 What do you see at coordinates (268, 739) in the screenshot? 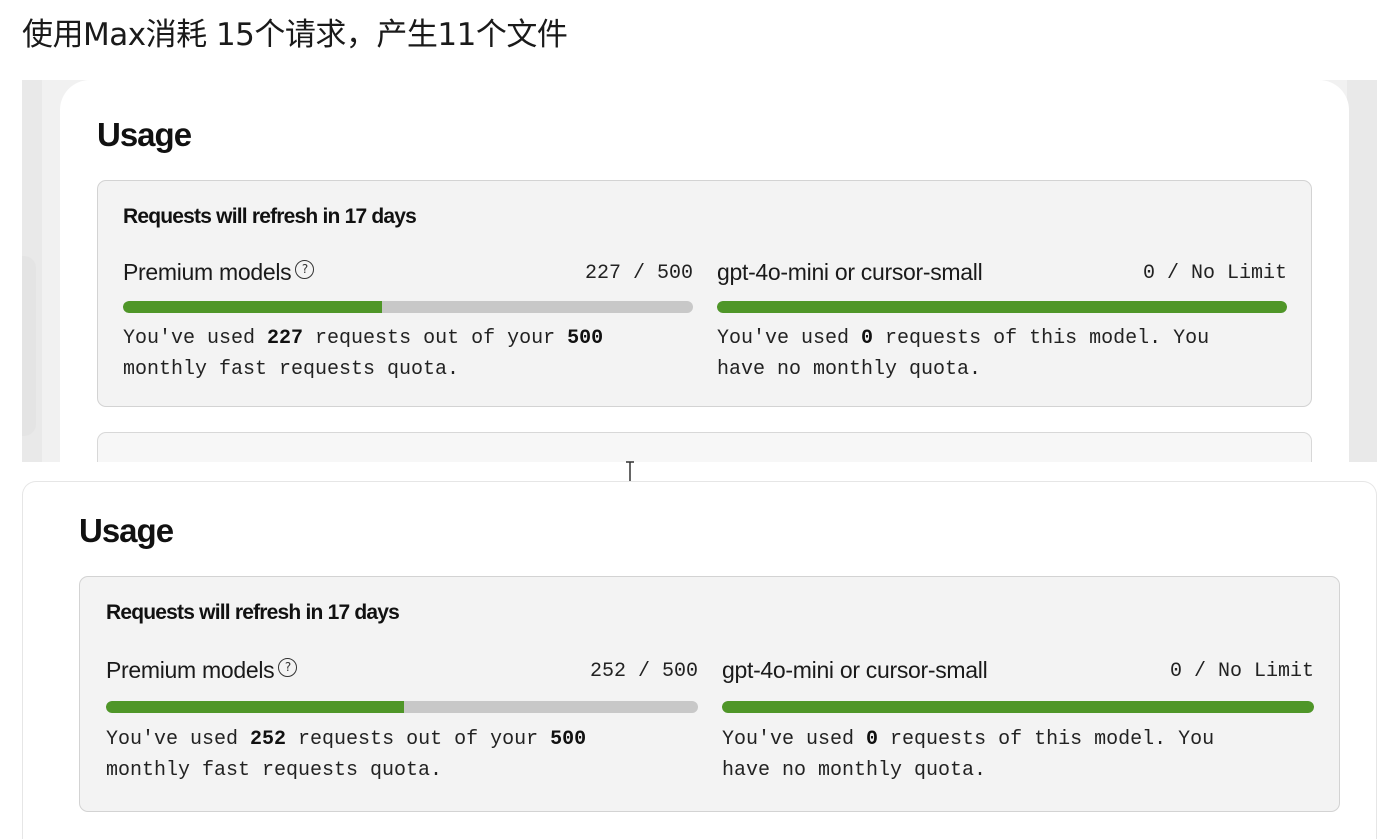
I see `used-count: 252` at bounding box center [268, 739].